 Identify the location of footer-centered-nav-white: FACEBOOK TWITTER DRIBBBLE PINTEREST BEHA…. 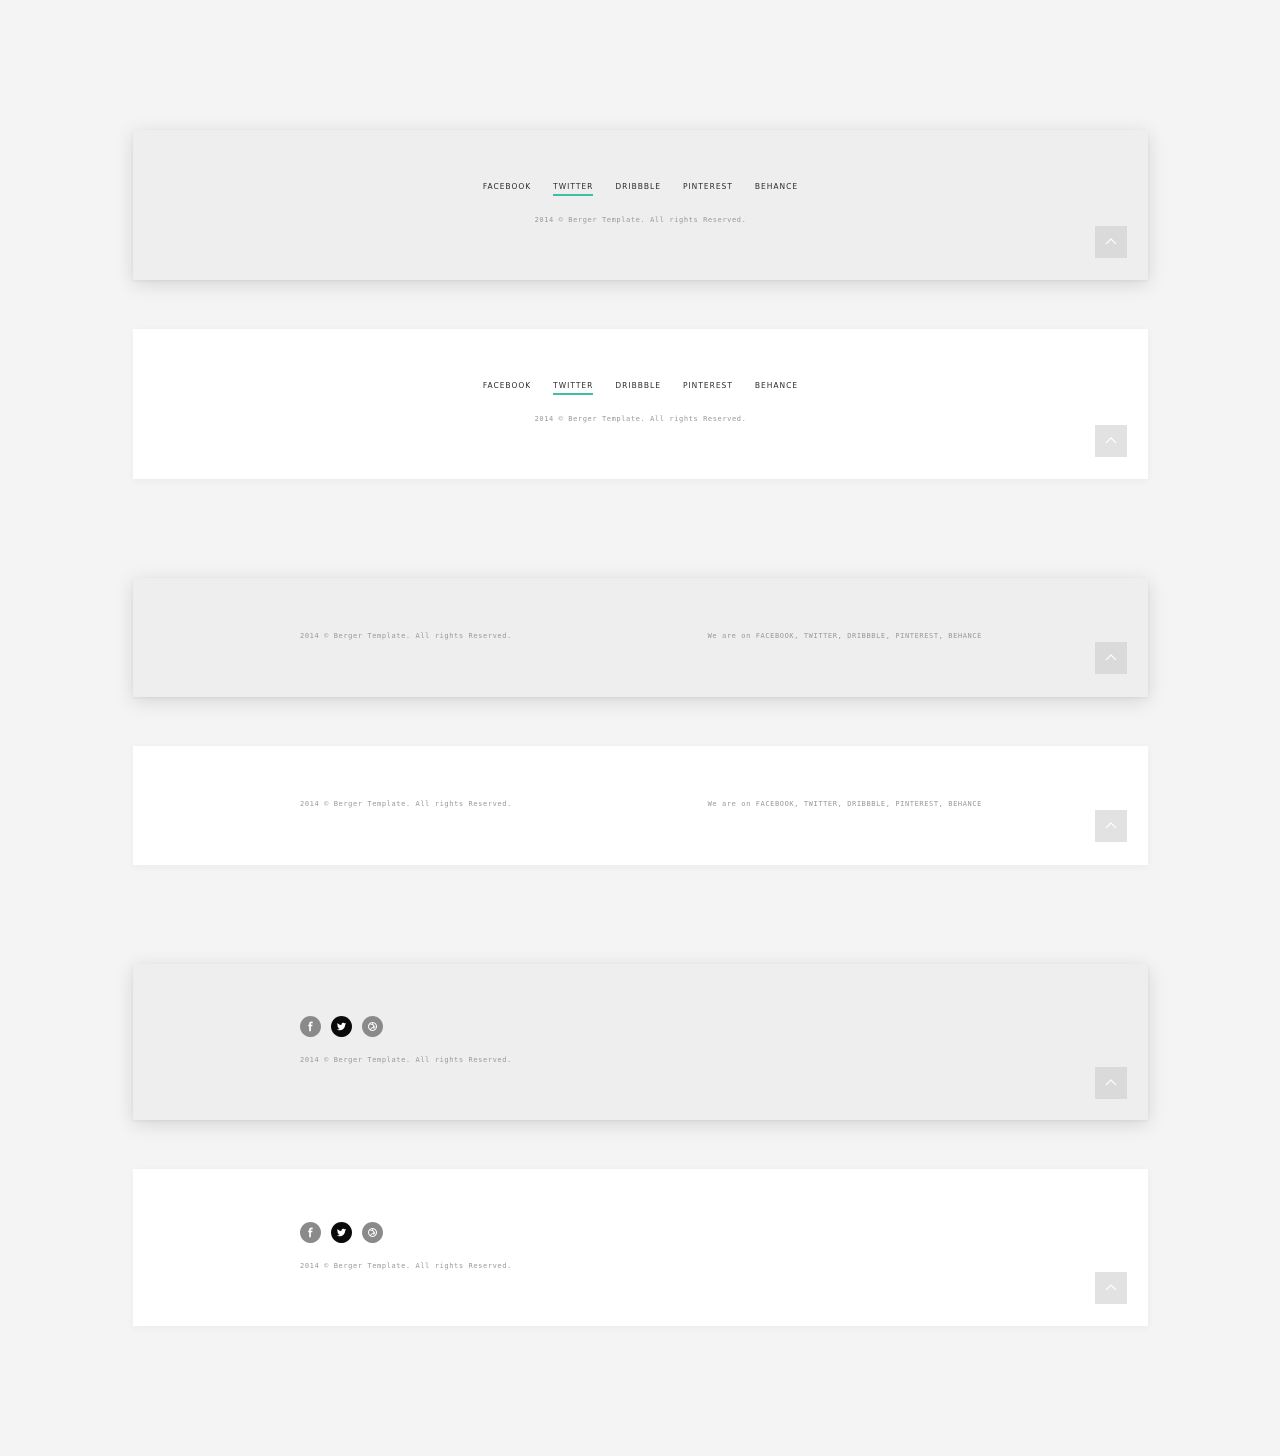
(640, 404).